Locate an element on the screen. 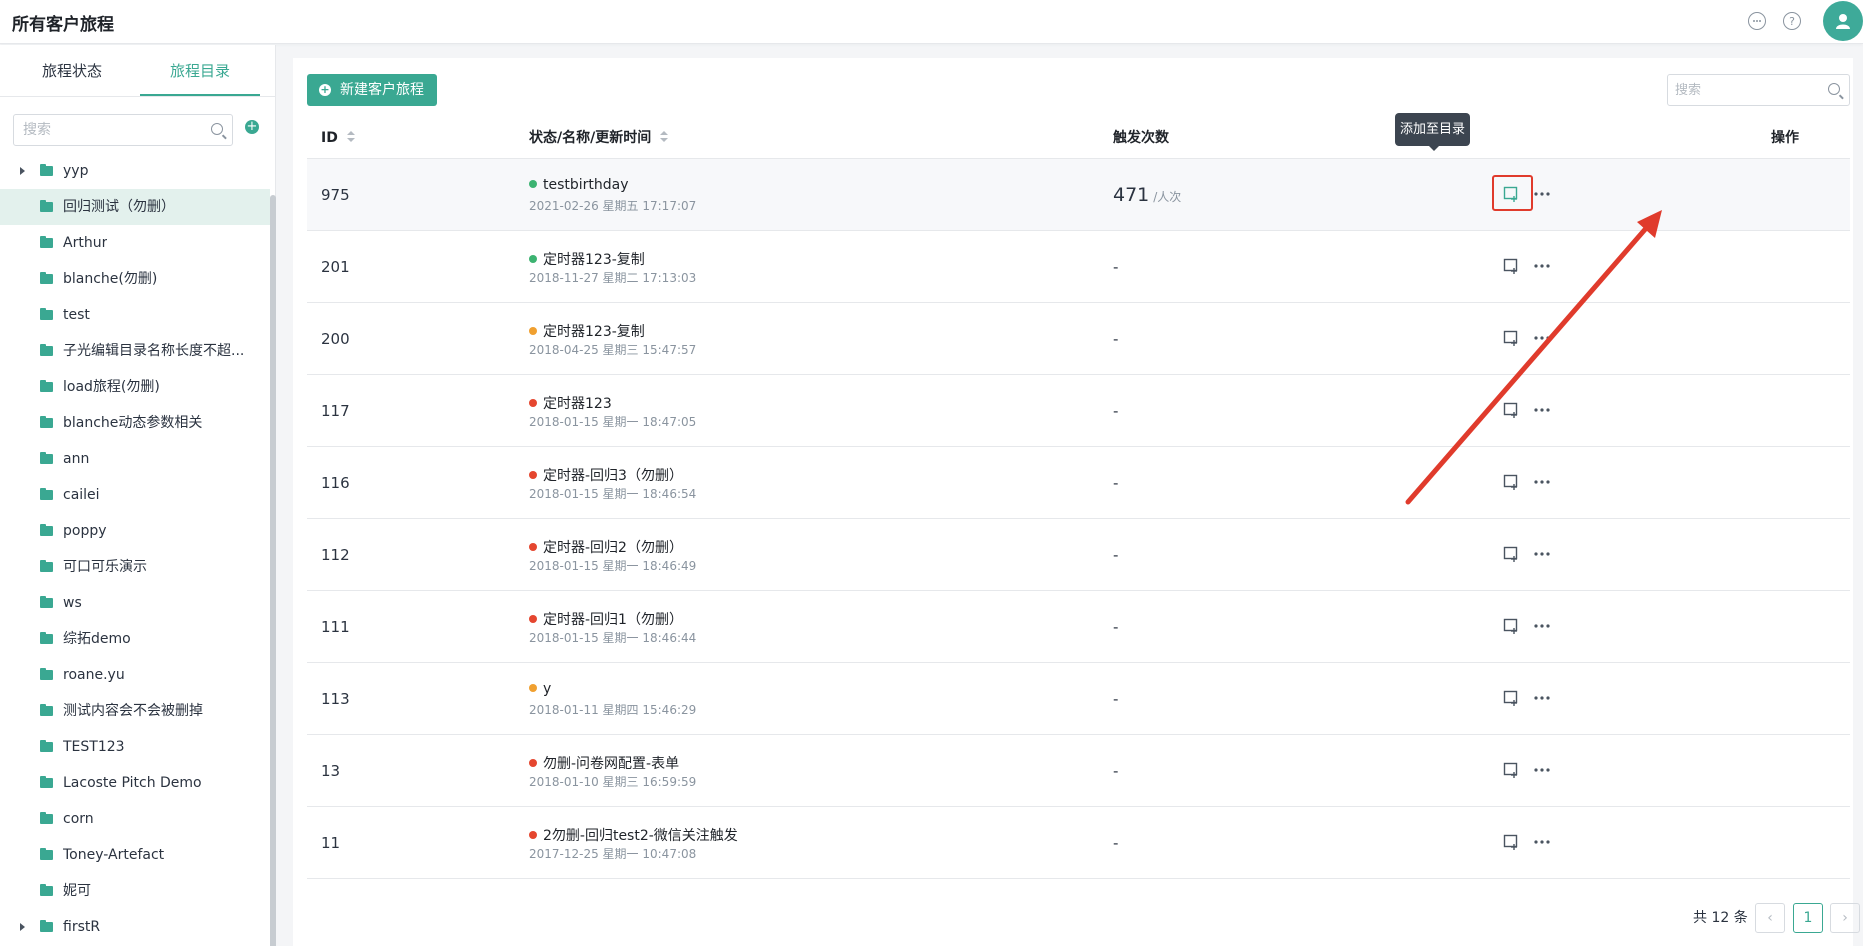  row-name-cell: 勿删-问卷网配置-表单 is located at coordinates (604, 763).